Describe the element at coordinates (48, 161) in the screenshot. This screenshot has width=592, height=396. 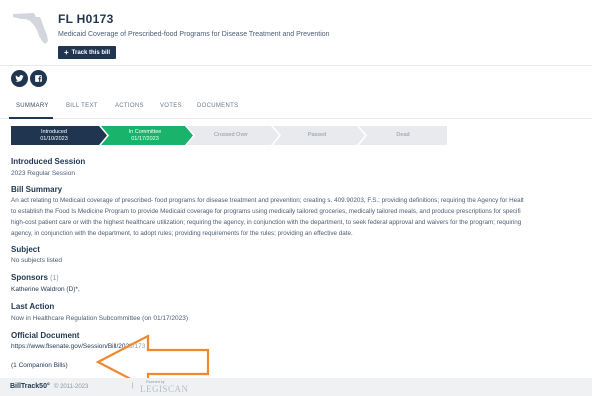
I see `session-heading: Introduced Session` at that location.